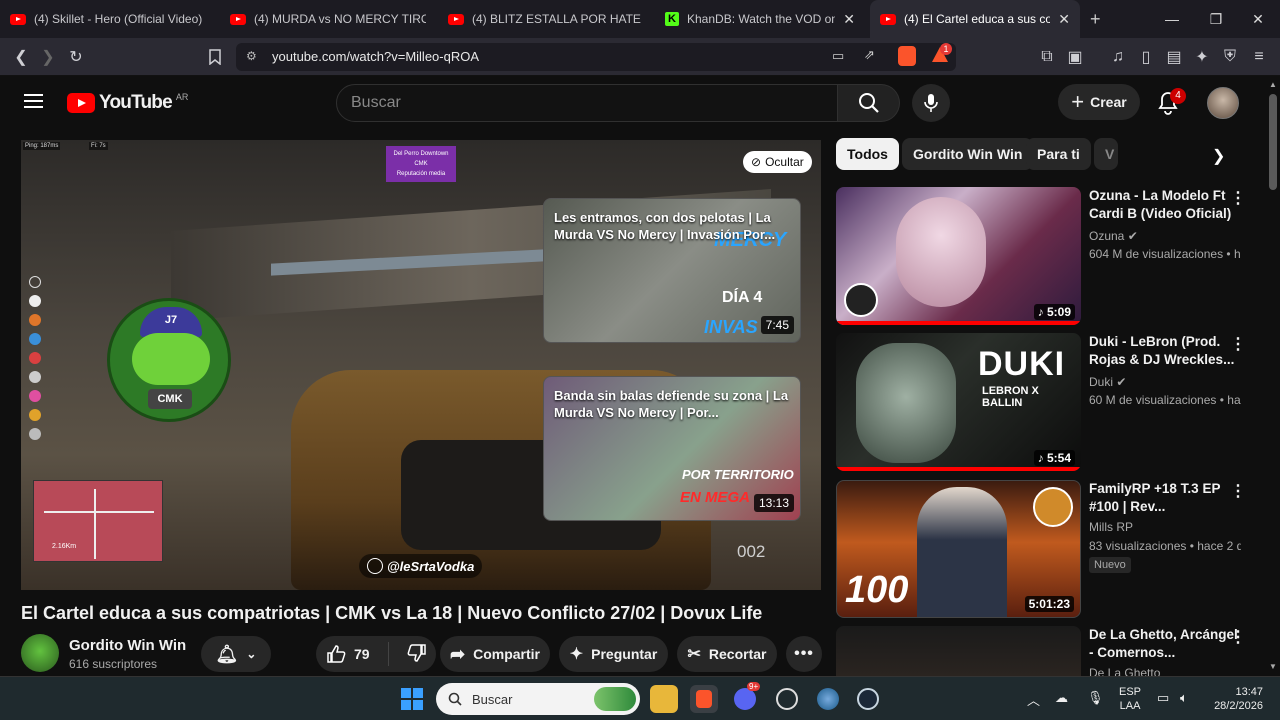  I want to click on clock-time: 13:47, so click(1249, 692).